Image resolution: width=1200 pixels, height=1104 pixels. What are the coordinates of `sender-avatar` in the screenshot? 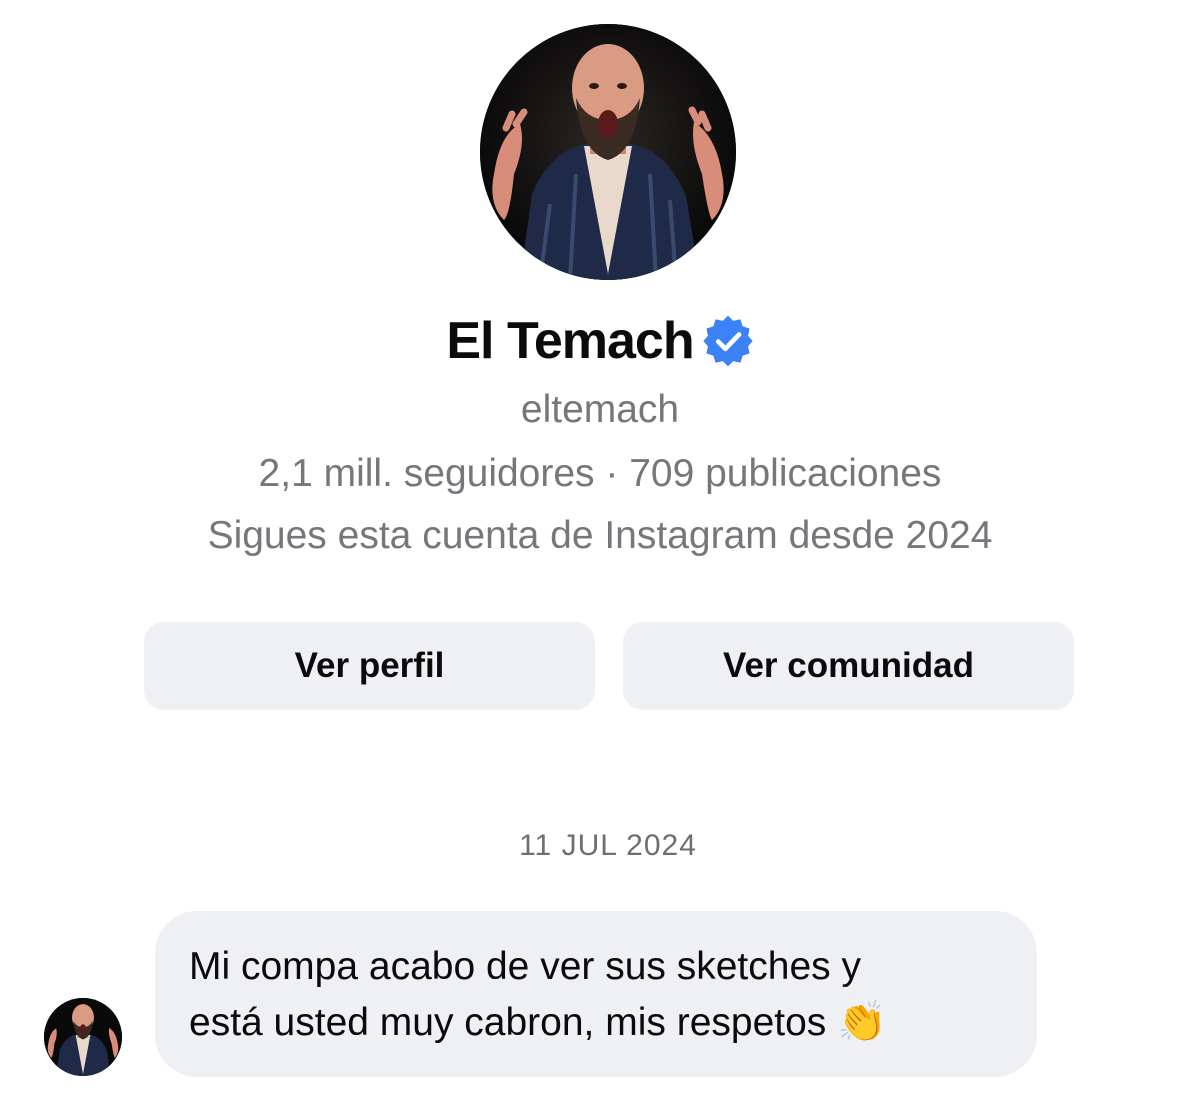 It's located at (83, 1037).